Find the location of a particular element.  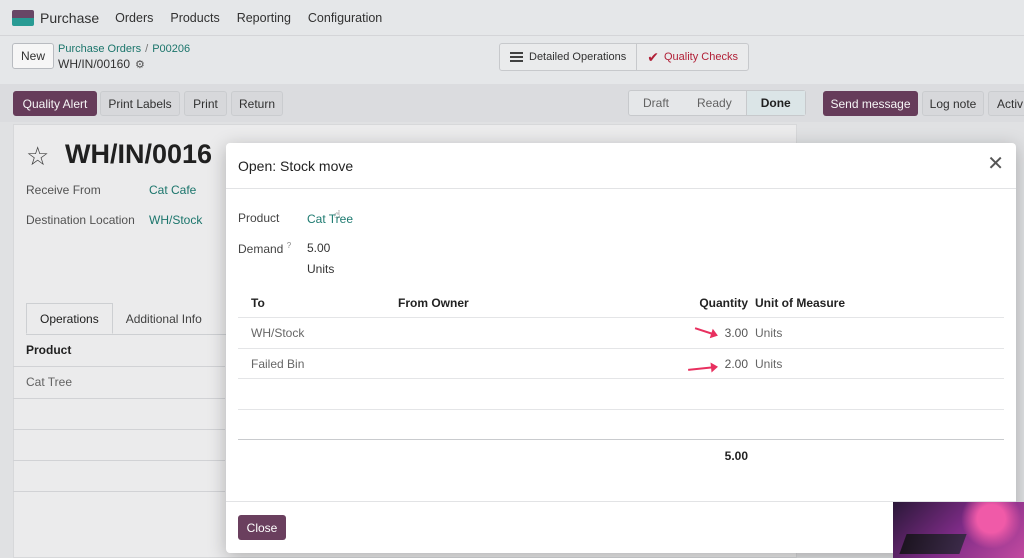

help-icon: ? is located at coordinates (289, 245).